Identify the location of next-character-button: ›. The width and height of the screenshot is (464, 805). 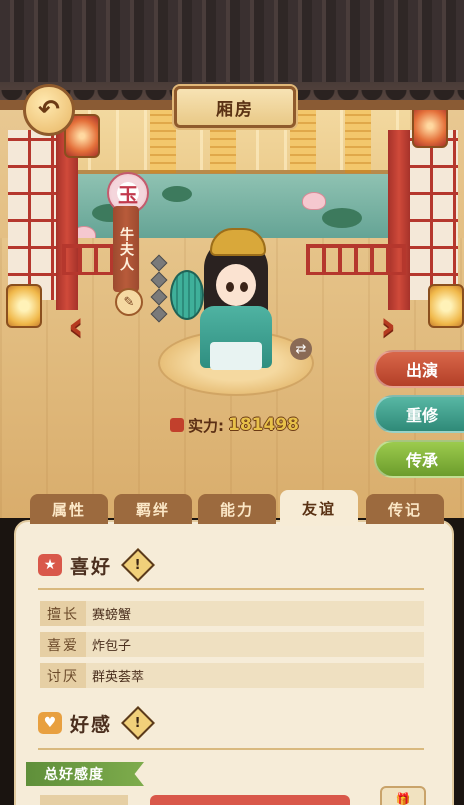
(388, 326).